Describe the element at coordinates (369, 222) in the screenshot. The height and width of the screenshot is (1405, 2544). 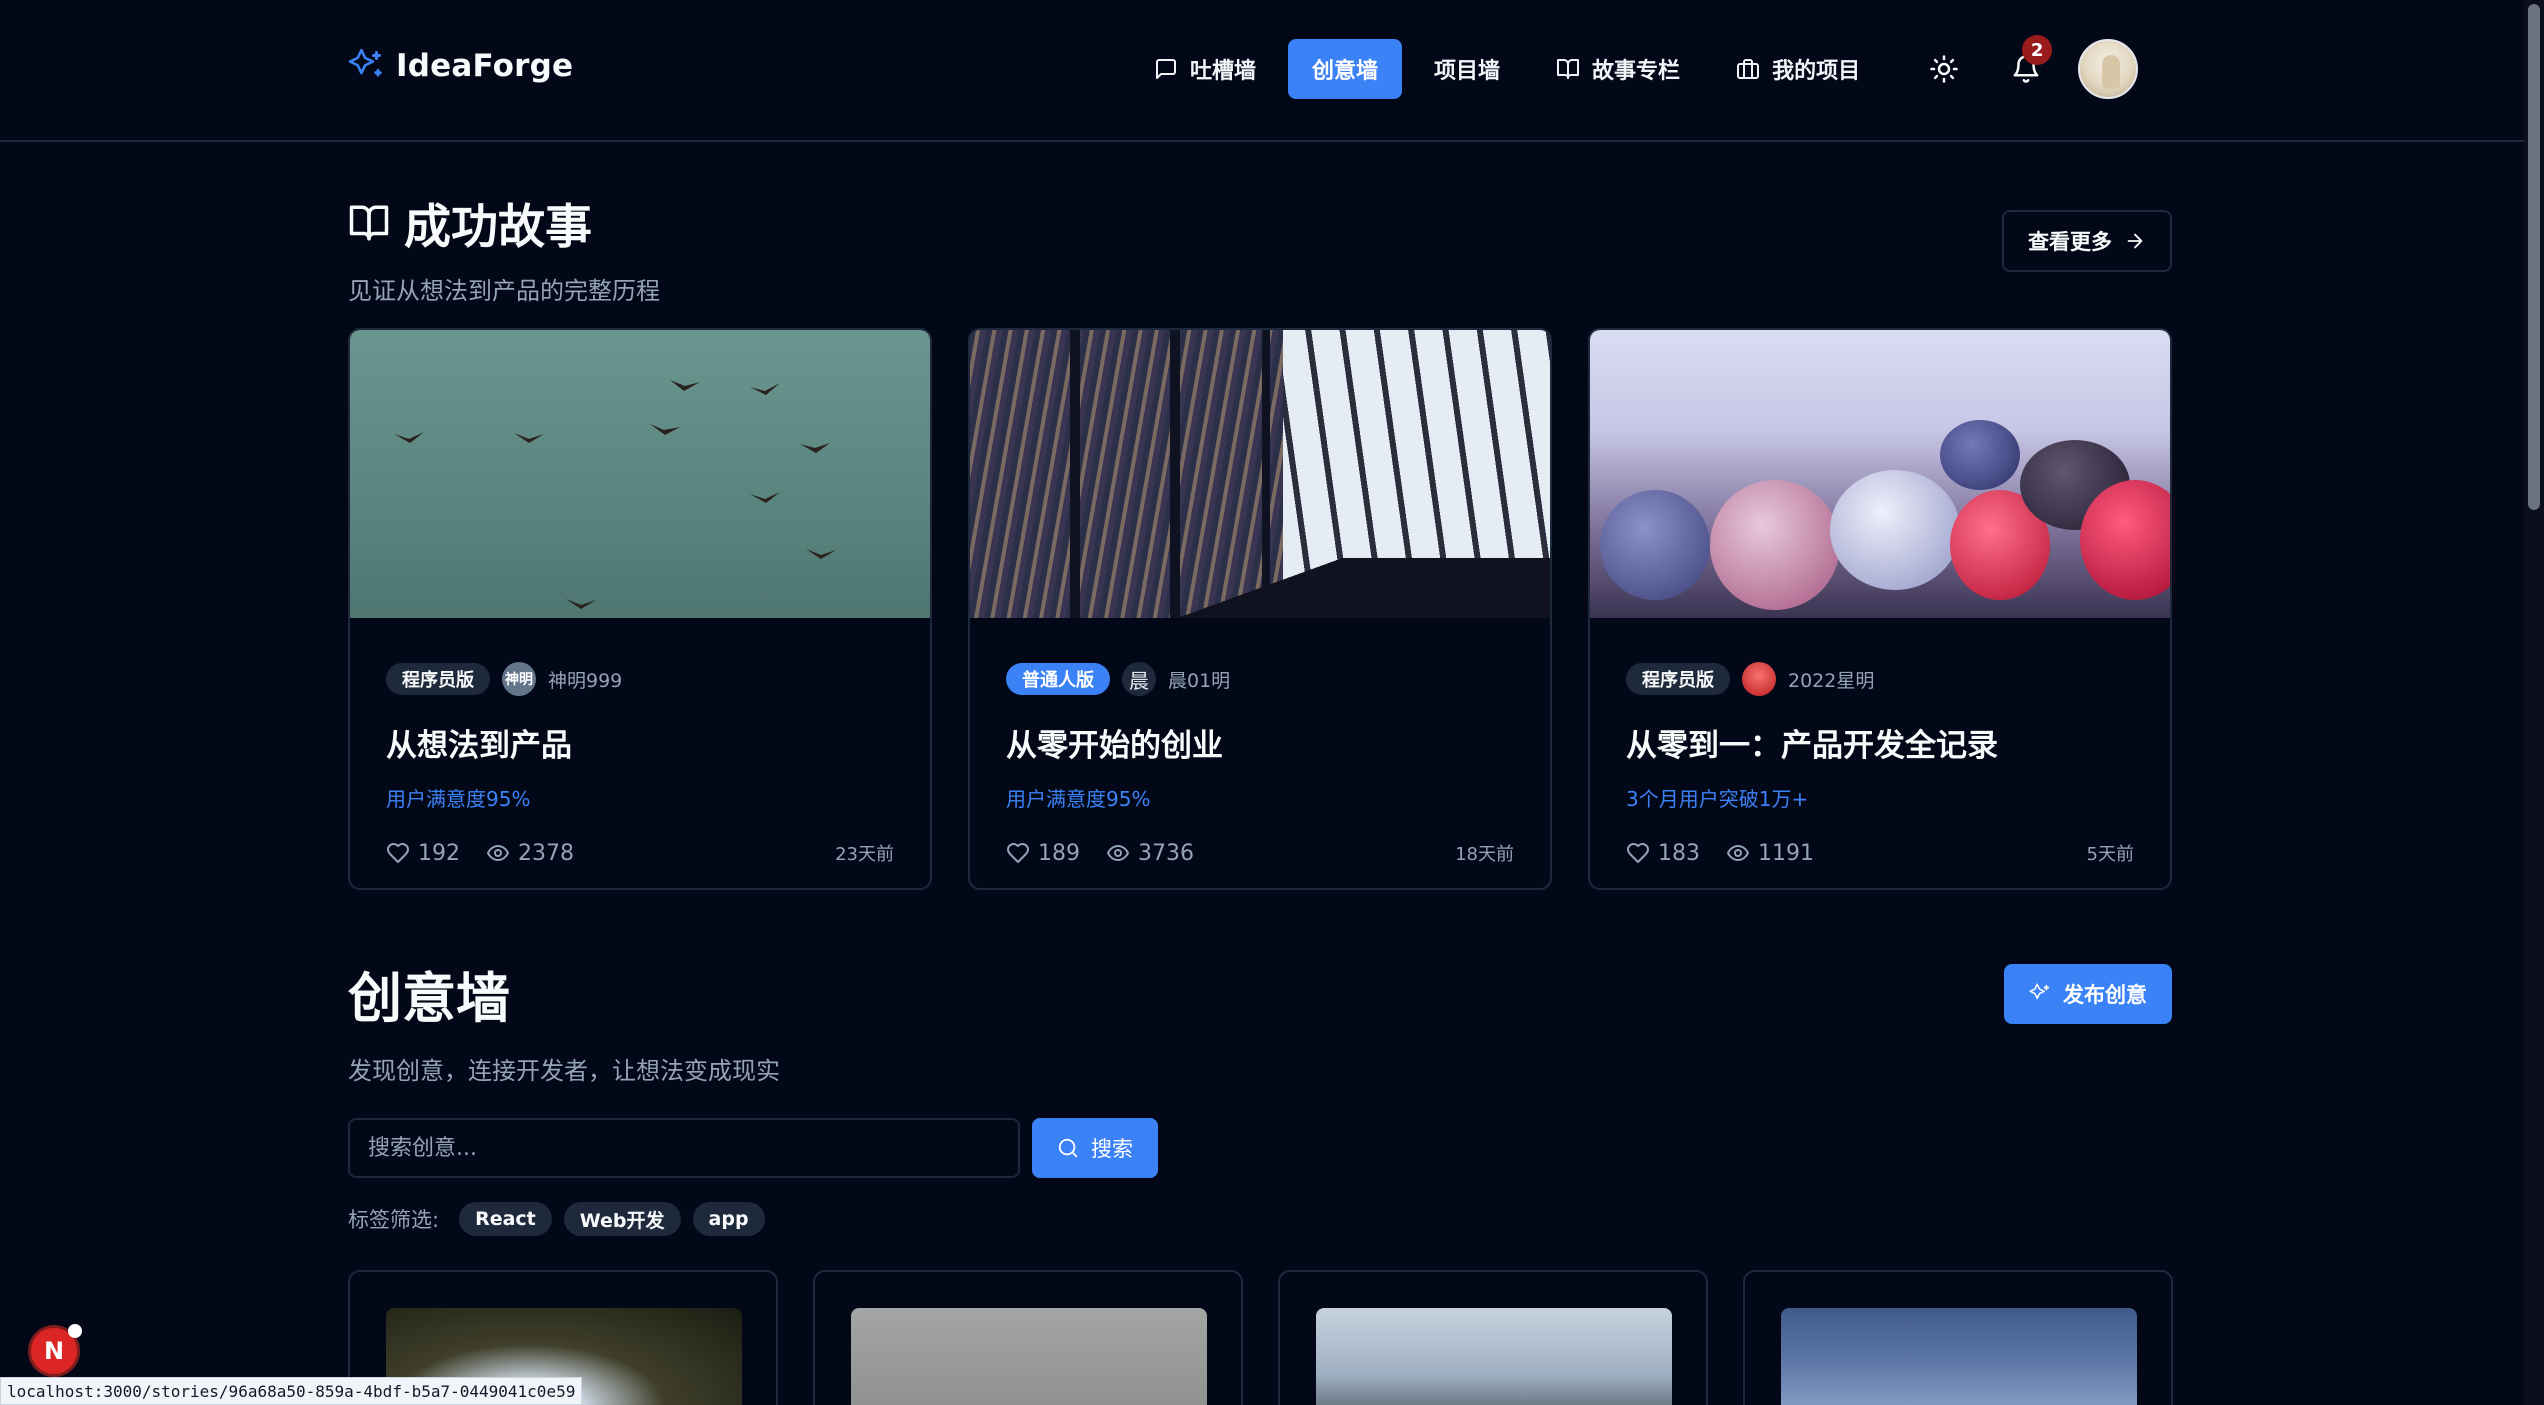
I see `book-open-icon` at that location.